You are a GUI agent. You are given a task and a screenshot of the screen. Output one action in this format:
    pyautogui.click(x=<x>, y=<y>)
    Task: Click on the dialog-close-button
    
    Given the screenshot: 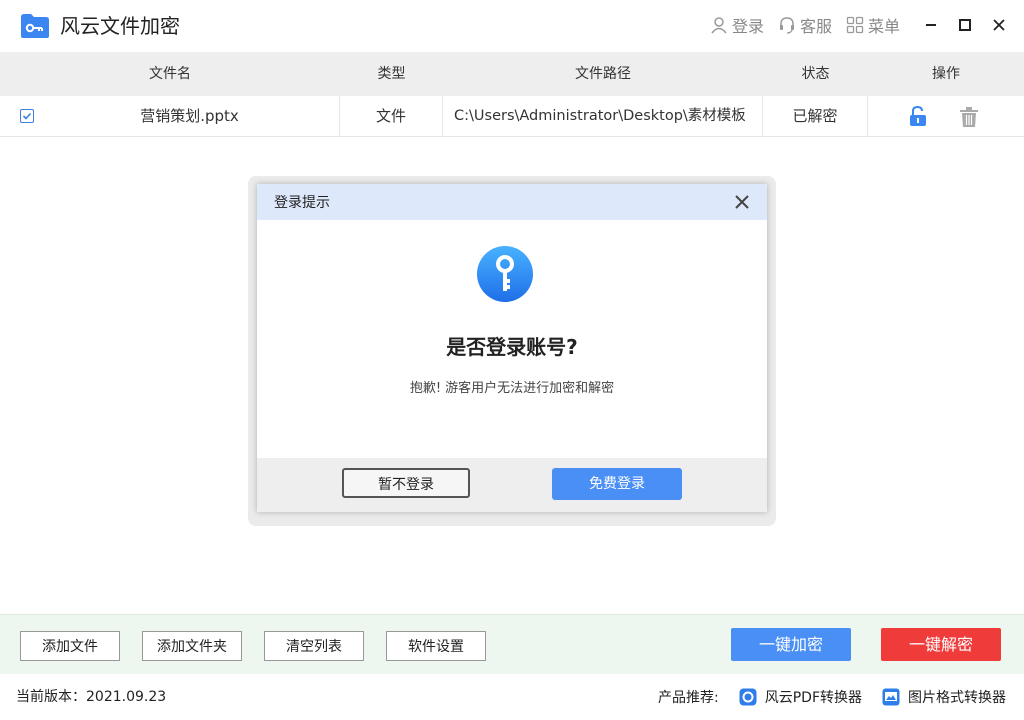 What is the action you would take?
    pyautogui.click(x=742, y=202)
    